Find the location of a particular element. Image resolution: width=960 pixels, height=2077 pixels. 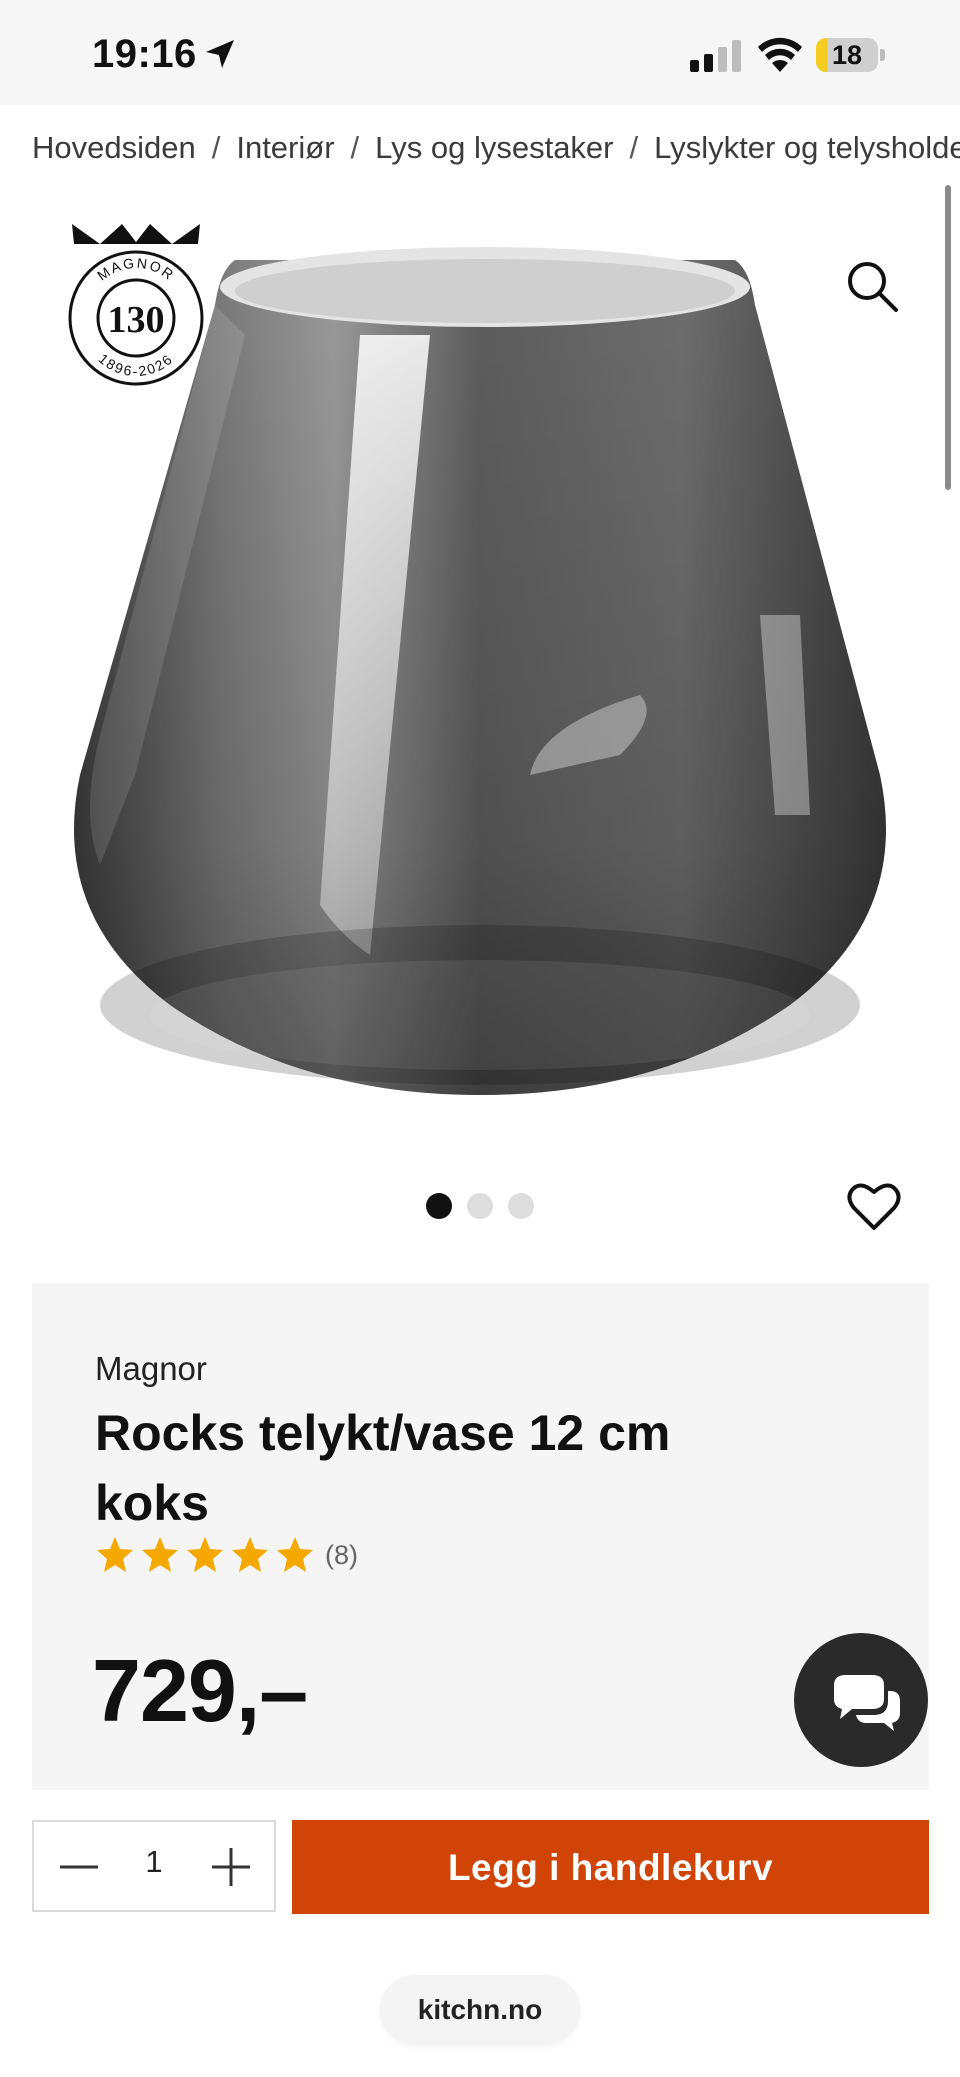

scrollbar is located at coordinates (948, 337).